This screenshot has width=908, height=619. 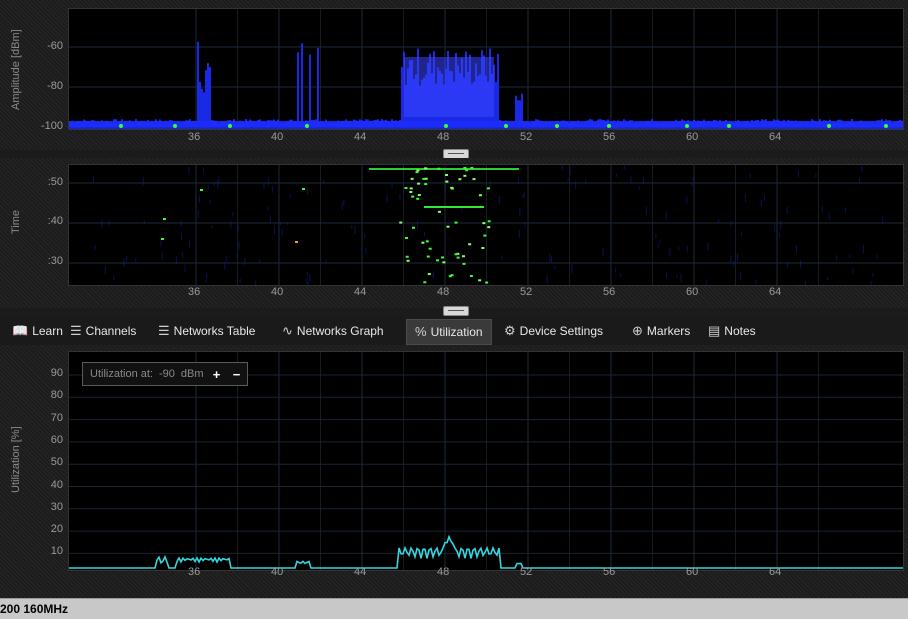 What do you see at coordinates (103, 331) in the screenshot?
I see `tab-channels: ☰ Channels` at bounding box center [103, 331].